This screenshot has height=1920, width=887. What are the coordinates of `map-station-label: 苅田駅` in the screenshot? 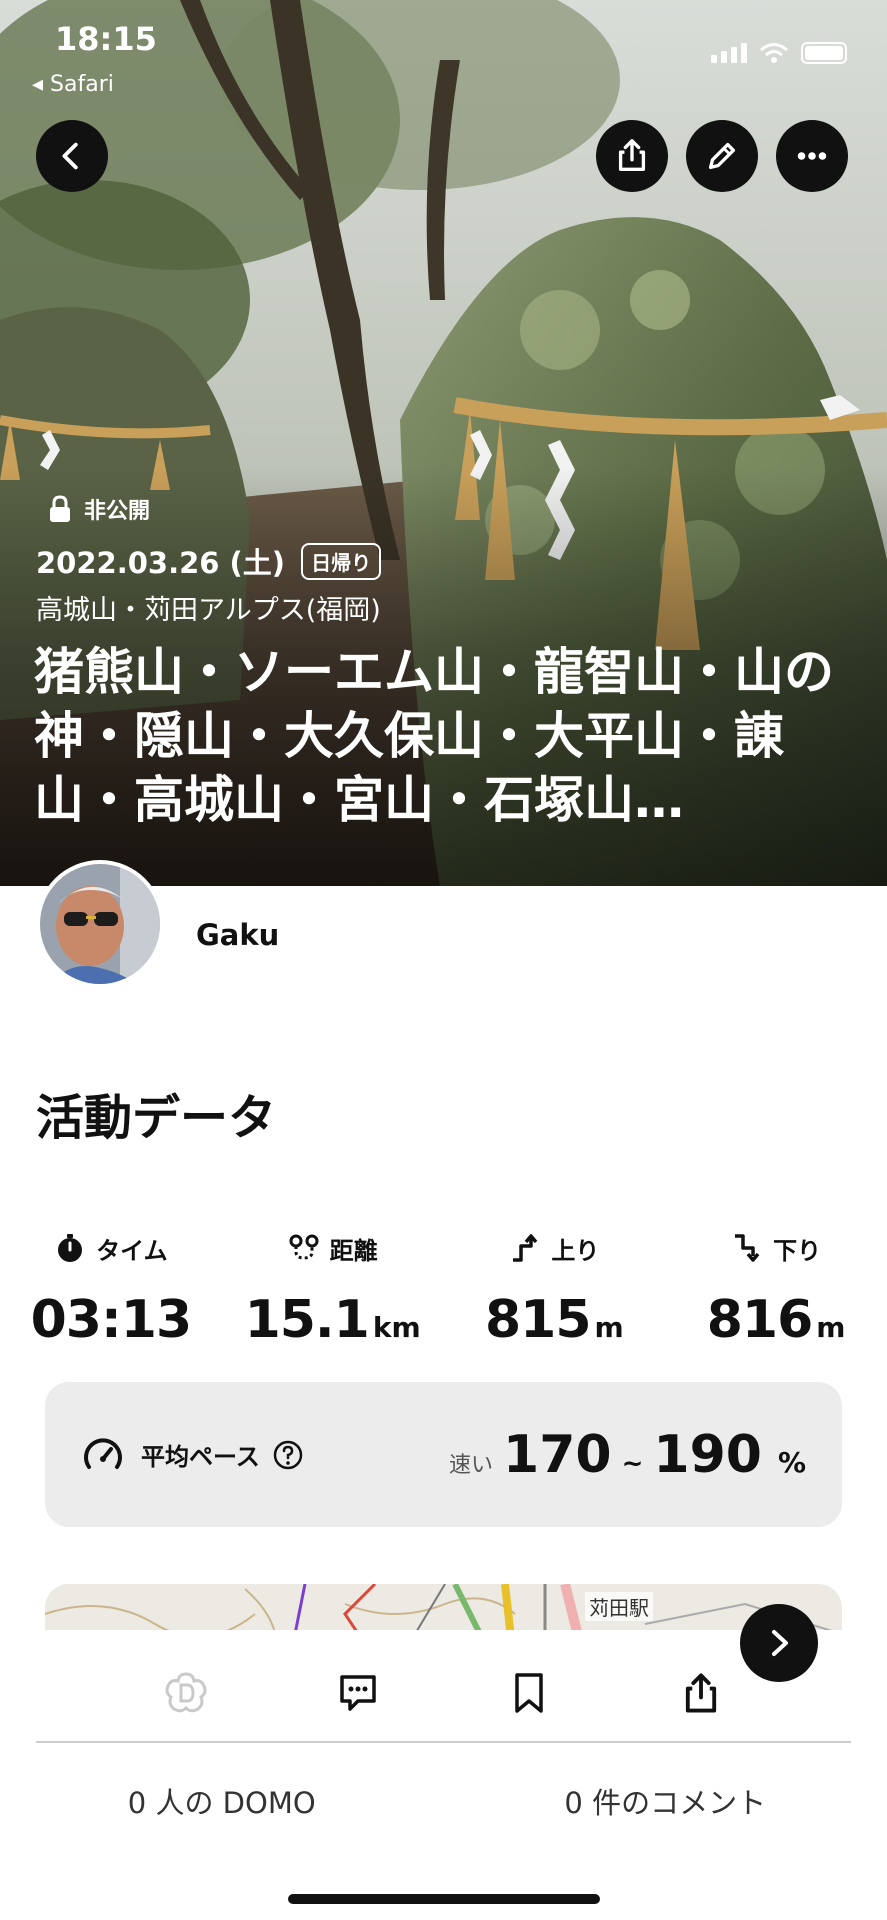 It's located at (619, 1606).